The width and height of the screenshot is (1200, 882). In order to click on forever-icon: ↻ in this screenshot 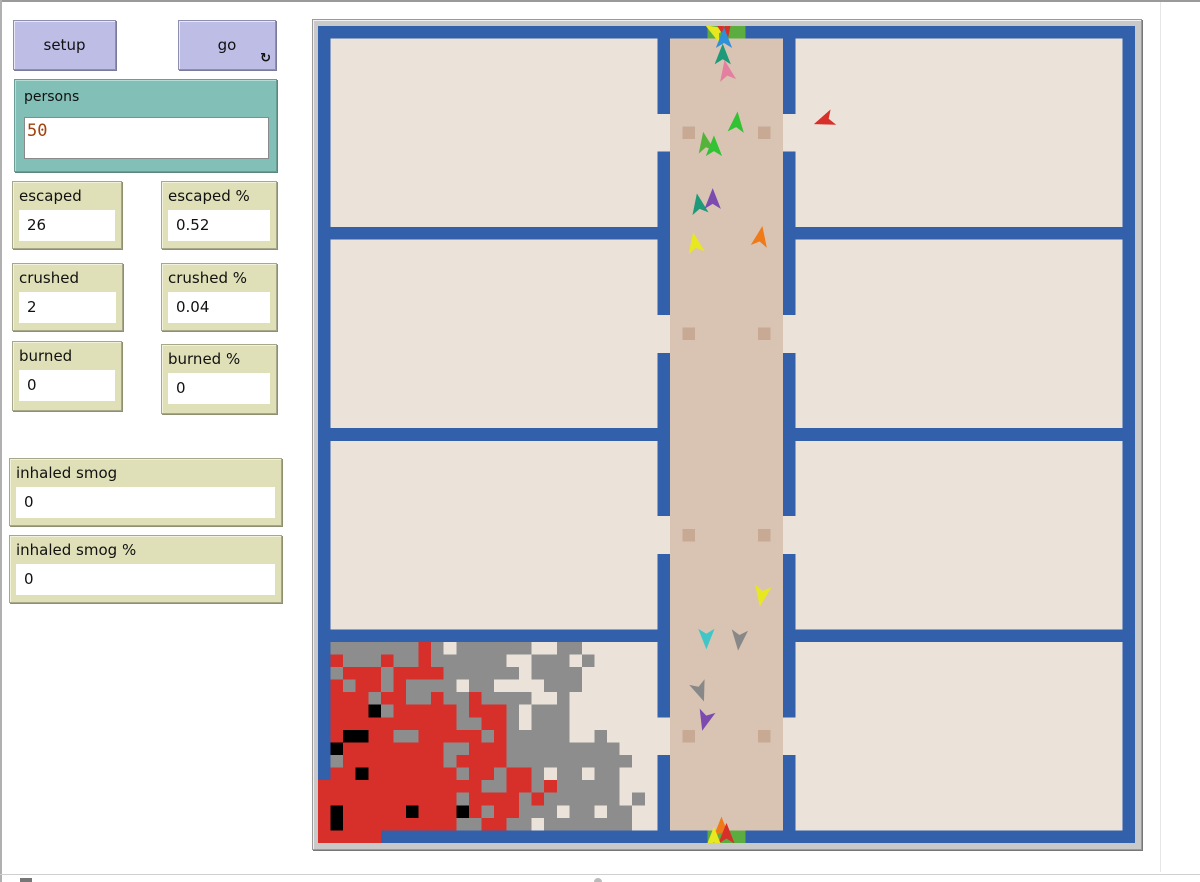, I will do `click(265, 58)`.